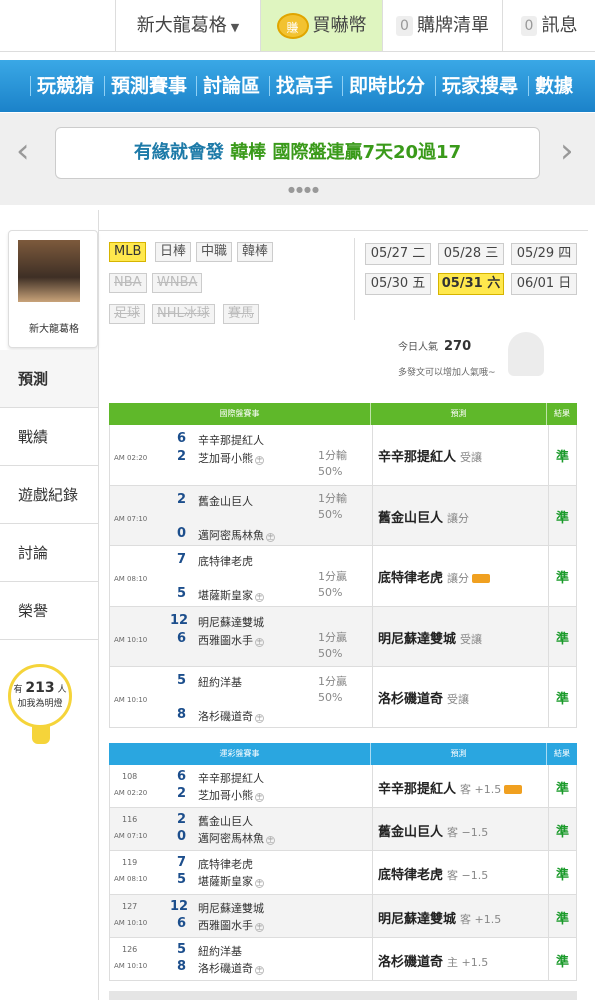 The width and height of the screenshot is (595, 1000). I want to click on lightbulb-icon, so click(41, 735).